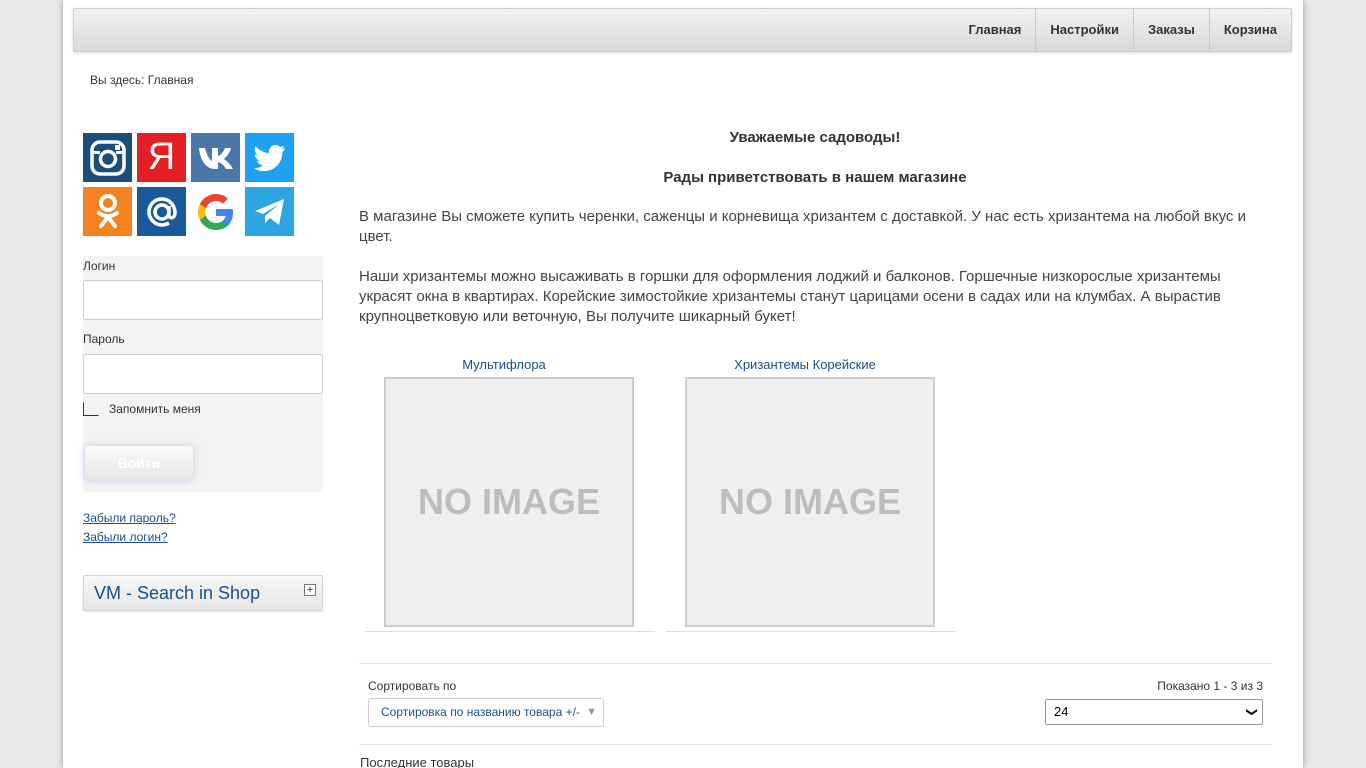 Image resolution: width=1366 pixels, height=768 pixels. Describe the element at coordinates (129, 518) in the screenshot. I see `forgot-password-link: Забыли пароль?` at that location.